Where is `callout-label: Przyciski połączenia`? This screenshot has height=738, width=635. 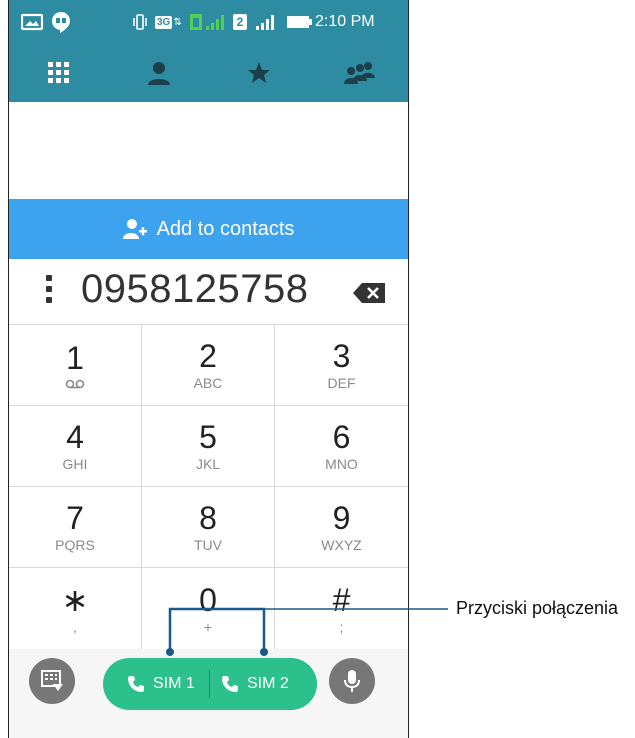 callout-label: Przyciski połączenia is located at coordinates (537, 608).